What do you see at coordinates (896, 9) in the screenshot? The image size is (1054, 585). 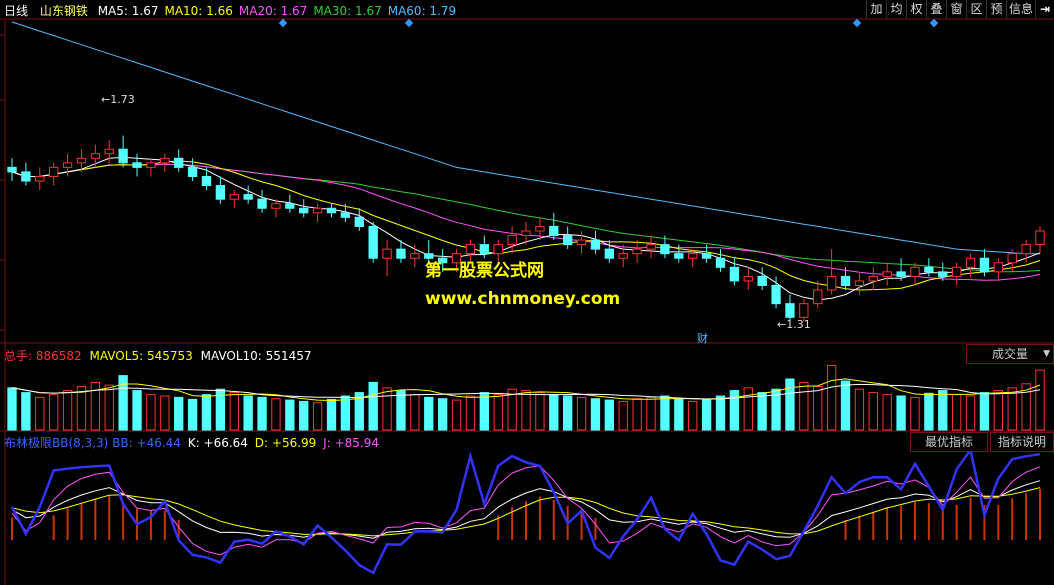 I see `average-button: 均` at bounding box center [896, 9].